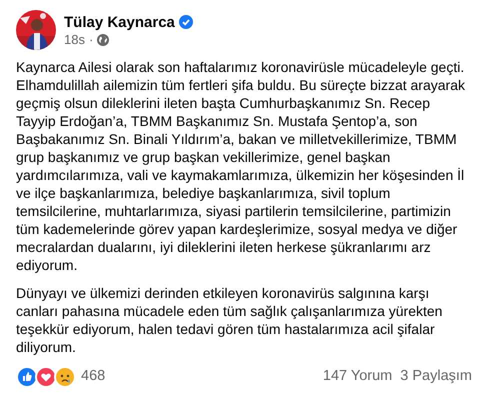  Describe the element at coordinates (119, 22) in the screenshot. I see `author-name: Tülay Kaynarca` at that location.